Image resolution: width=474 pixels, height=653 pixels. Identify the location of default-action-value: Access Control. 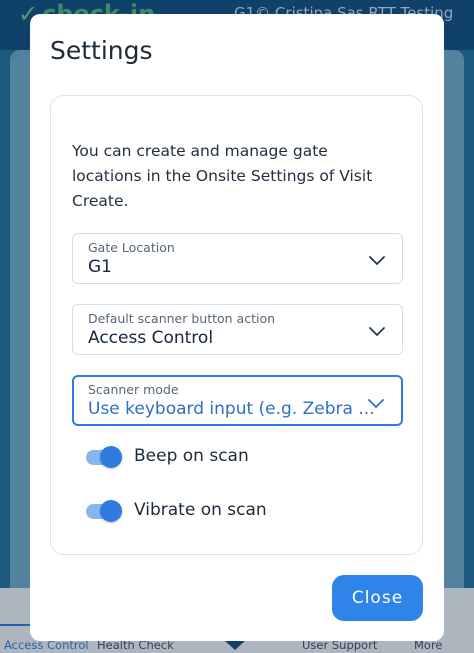
(151, 338).